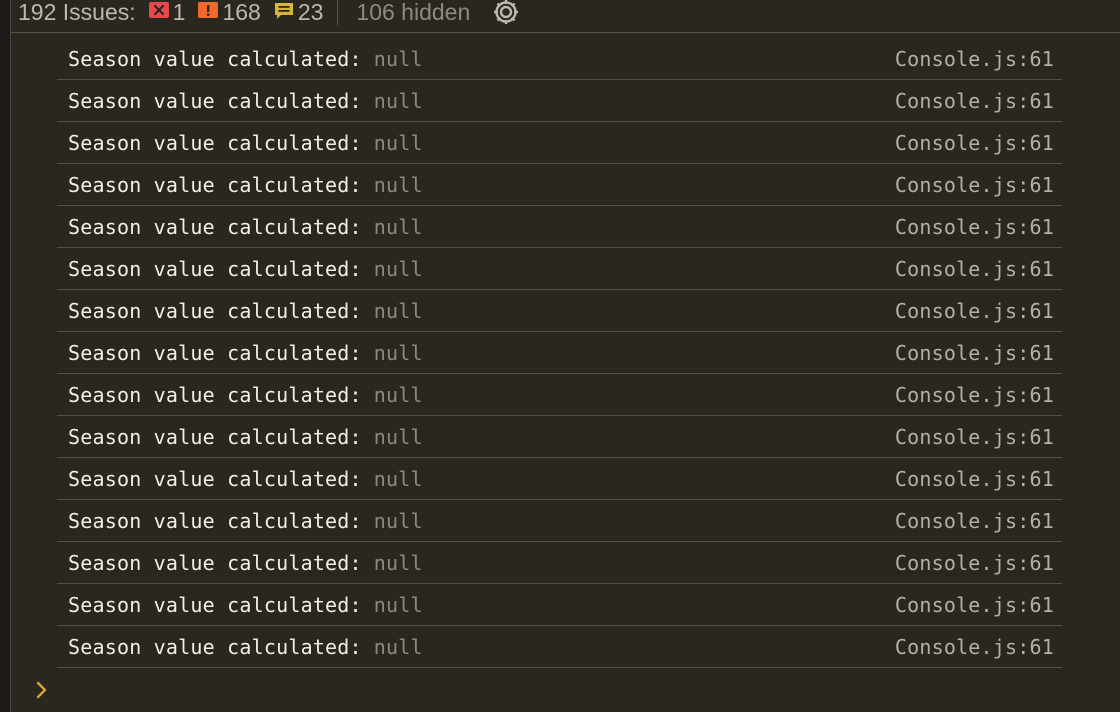  Describe the element at coordinates (179, 12) in the screenshot. I see `error-count: 1` at that location.